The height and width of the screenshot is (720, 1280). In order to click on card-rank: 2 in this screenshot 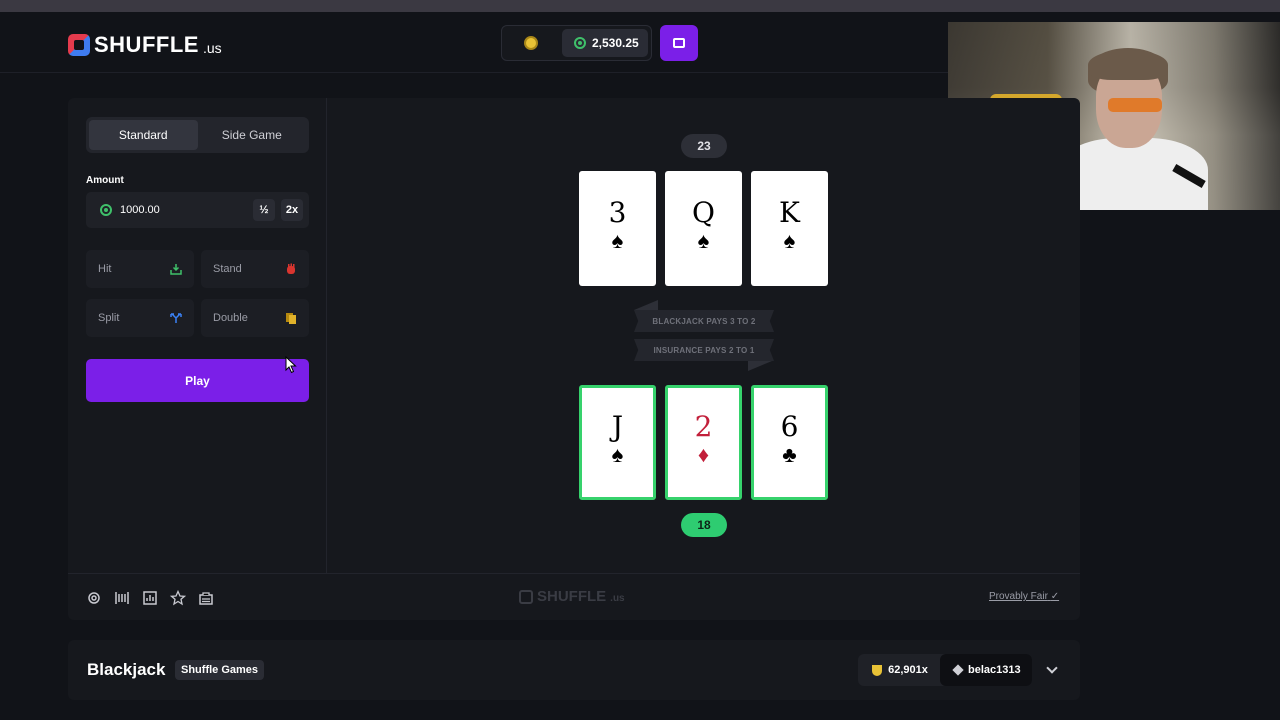, I will do `click(703, 426)`.